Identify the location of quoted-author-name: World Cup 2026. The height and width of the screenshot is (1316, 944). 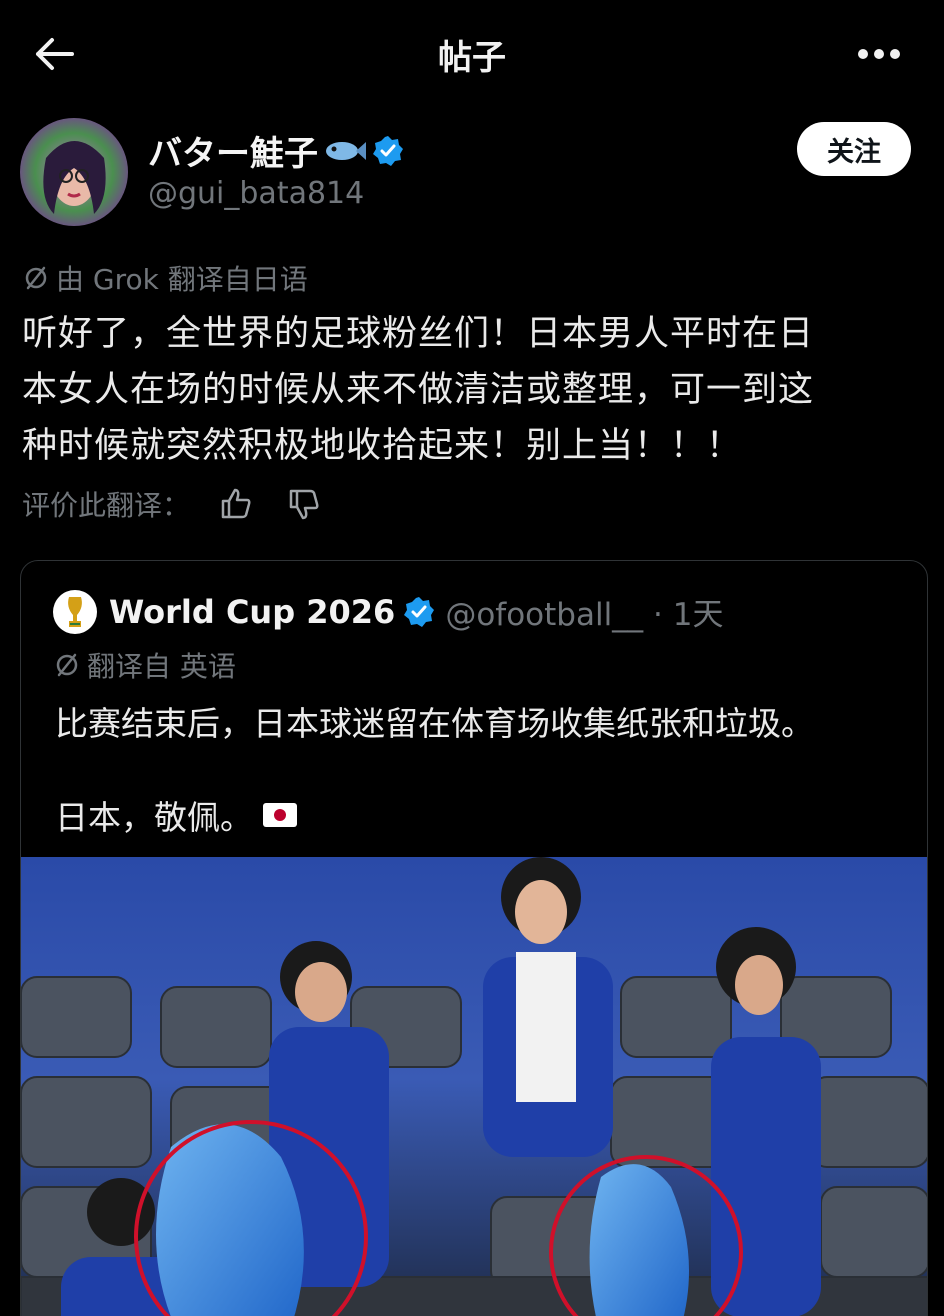
(252, 612).